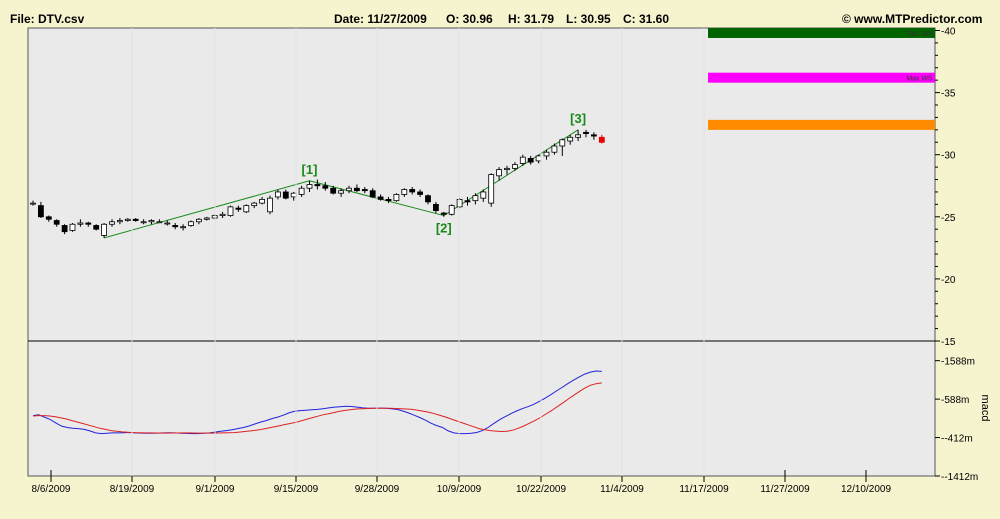 The image size is (1000, 519). I want to click on date-tick-label: 11/17/2009, so click(704, 489).